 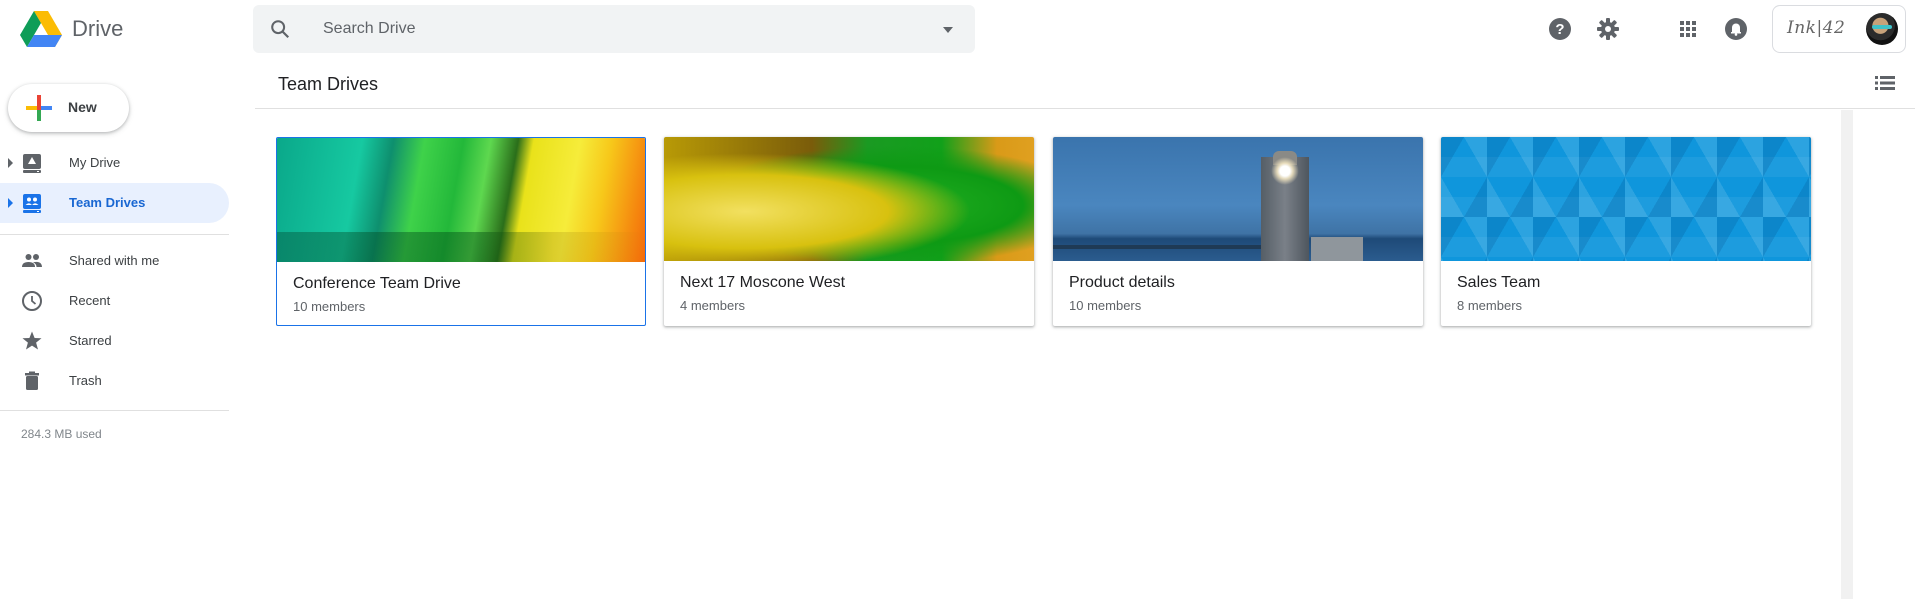 What do you see at coordinates (61, 434) in the screenshot?
I see `storage-usage: 284.3 MB used` at bounding box center [61, 434].